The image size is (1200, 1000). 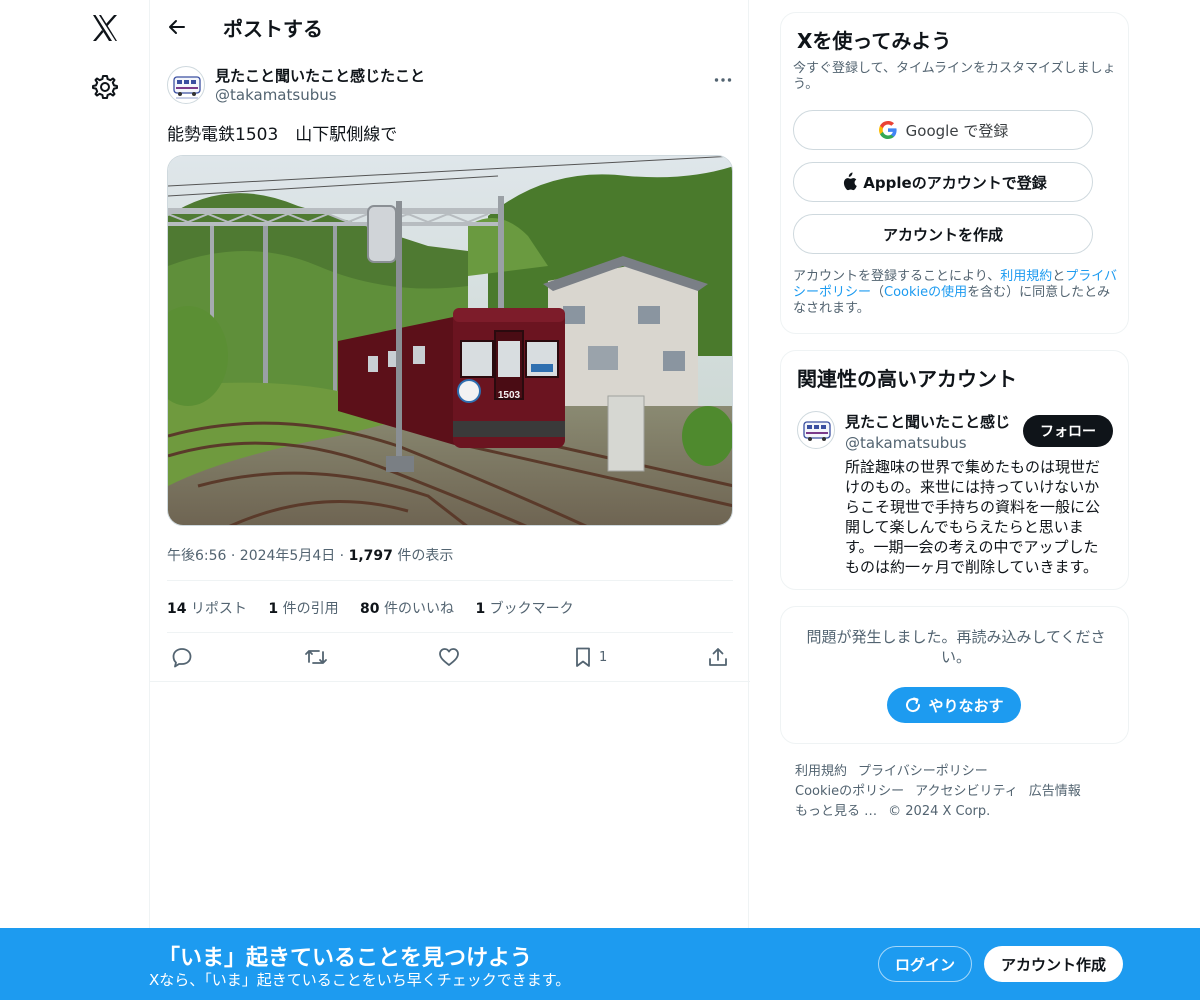 I want to click on signup-button: アカウント作成, so click(x=1053, y=964).